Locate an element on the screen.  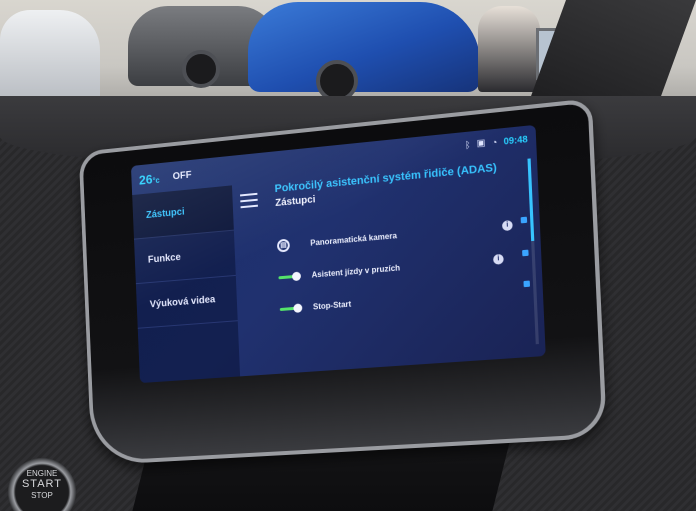
list-item-label: Asistent jízdy v pruzích is located at coordinates (356, 271).